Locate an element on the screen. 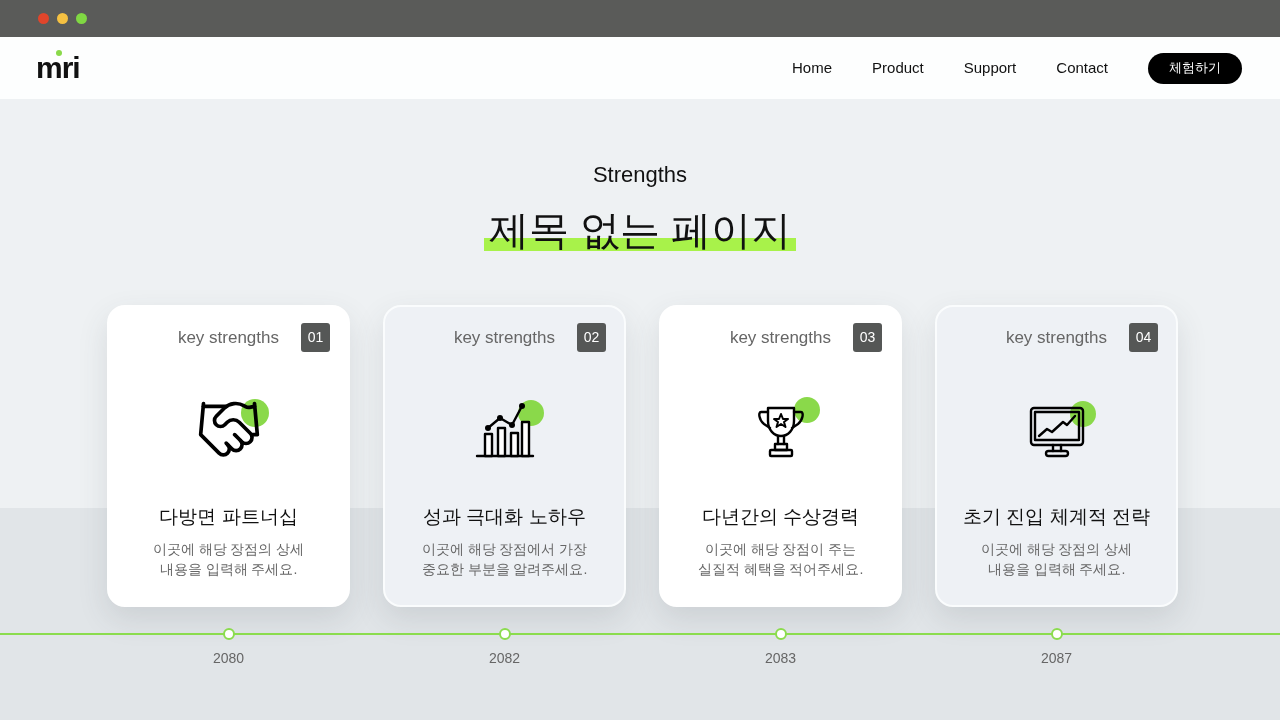 This screenshot has width=1280, height=720. number-badge: 04 is located at coordinates (1143, 337).